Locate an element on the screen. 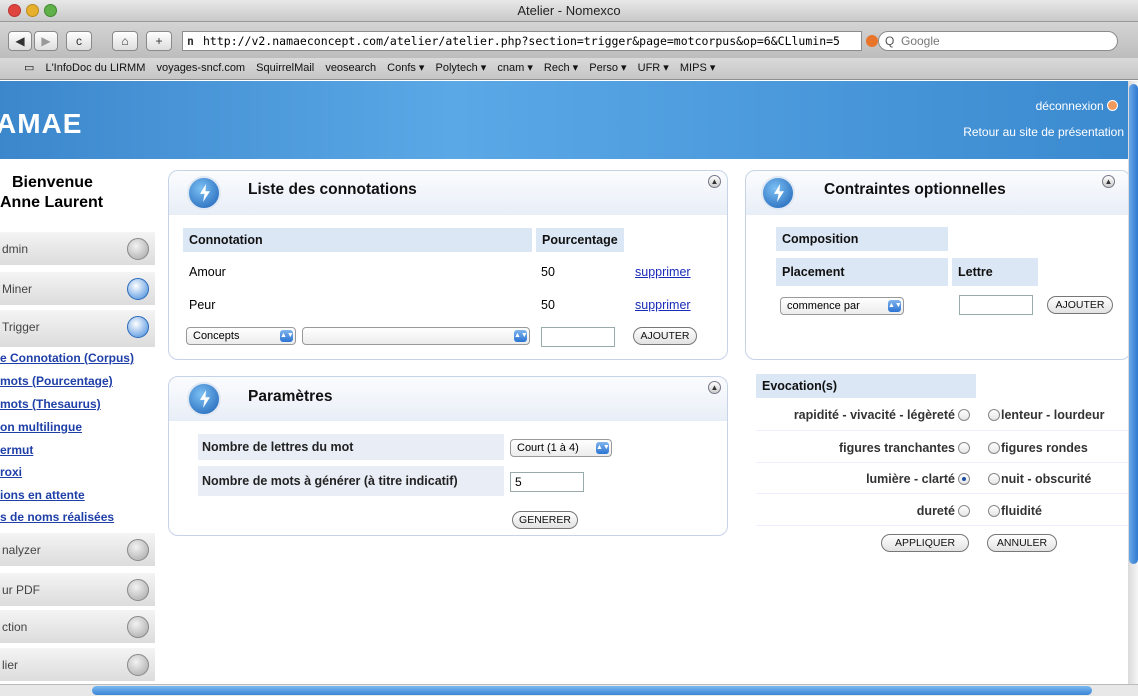 The width and height of the screenshot is (1138, 696). evocation-right-label: figures rondes is located at coordinates (1044, 448).